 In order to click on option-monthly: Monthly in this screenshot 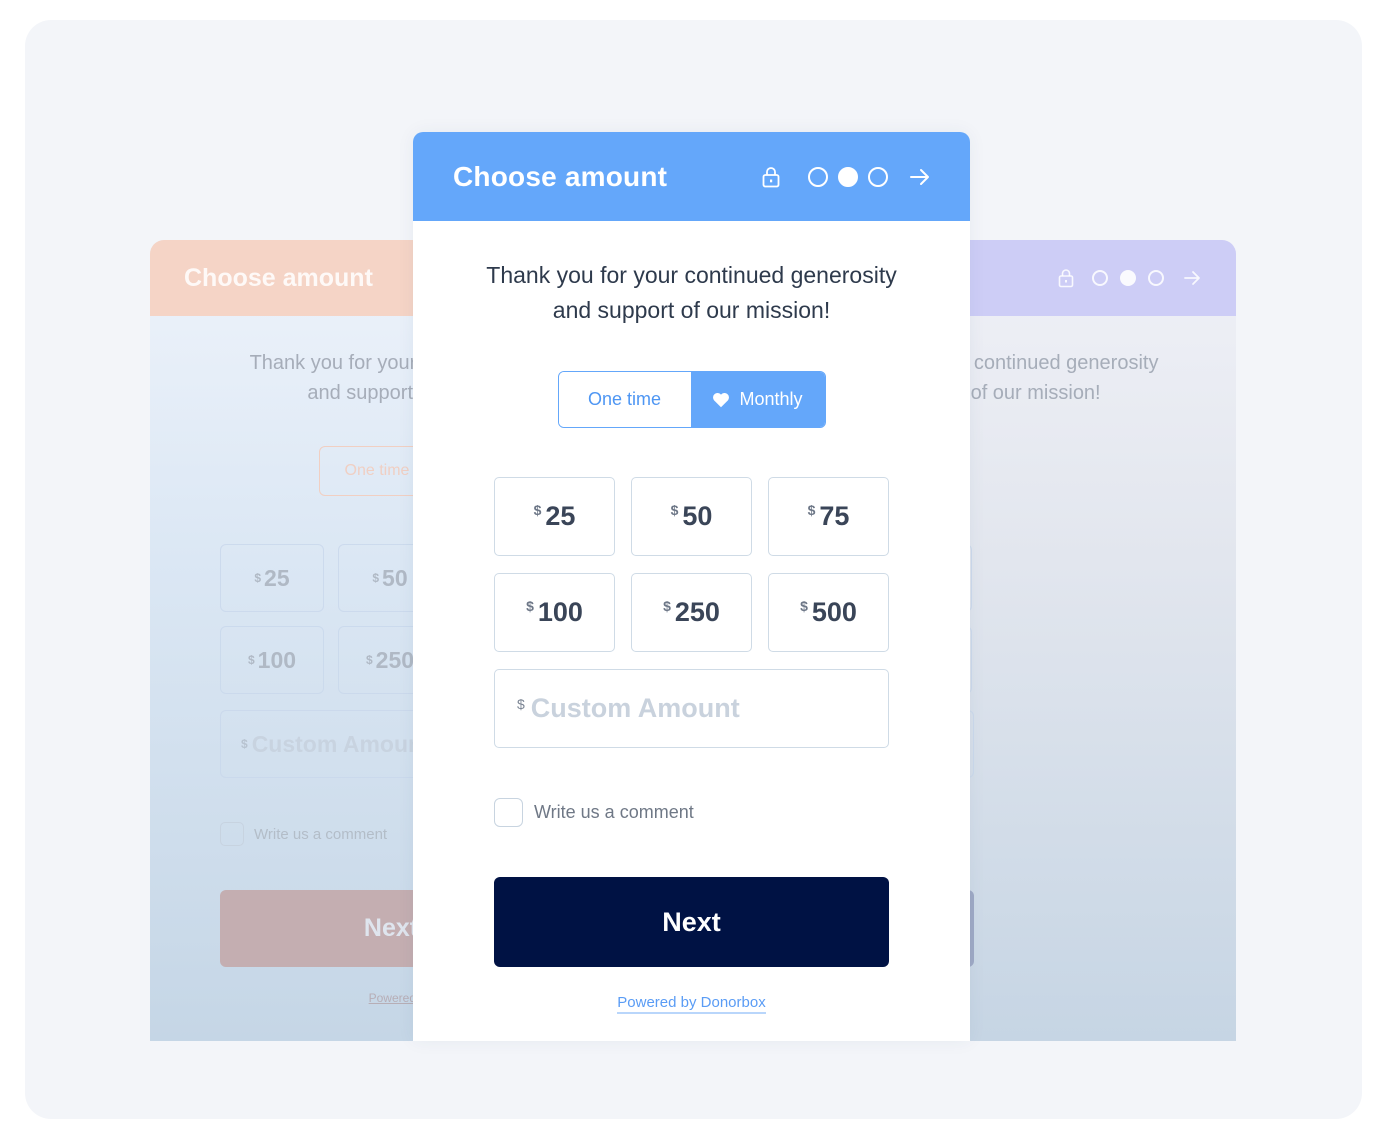, I will do `click(757, 399)`.